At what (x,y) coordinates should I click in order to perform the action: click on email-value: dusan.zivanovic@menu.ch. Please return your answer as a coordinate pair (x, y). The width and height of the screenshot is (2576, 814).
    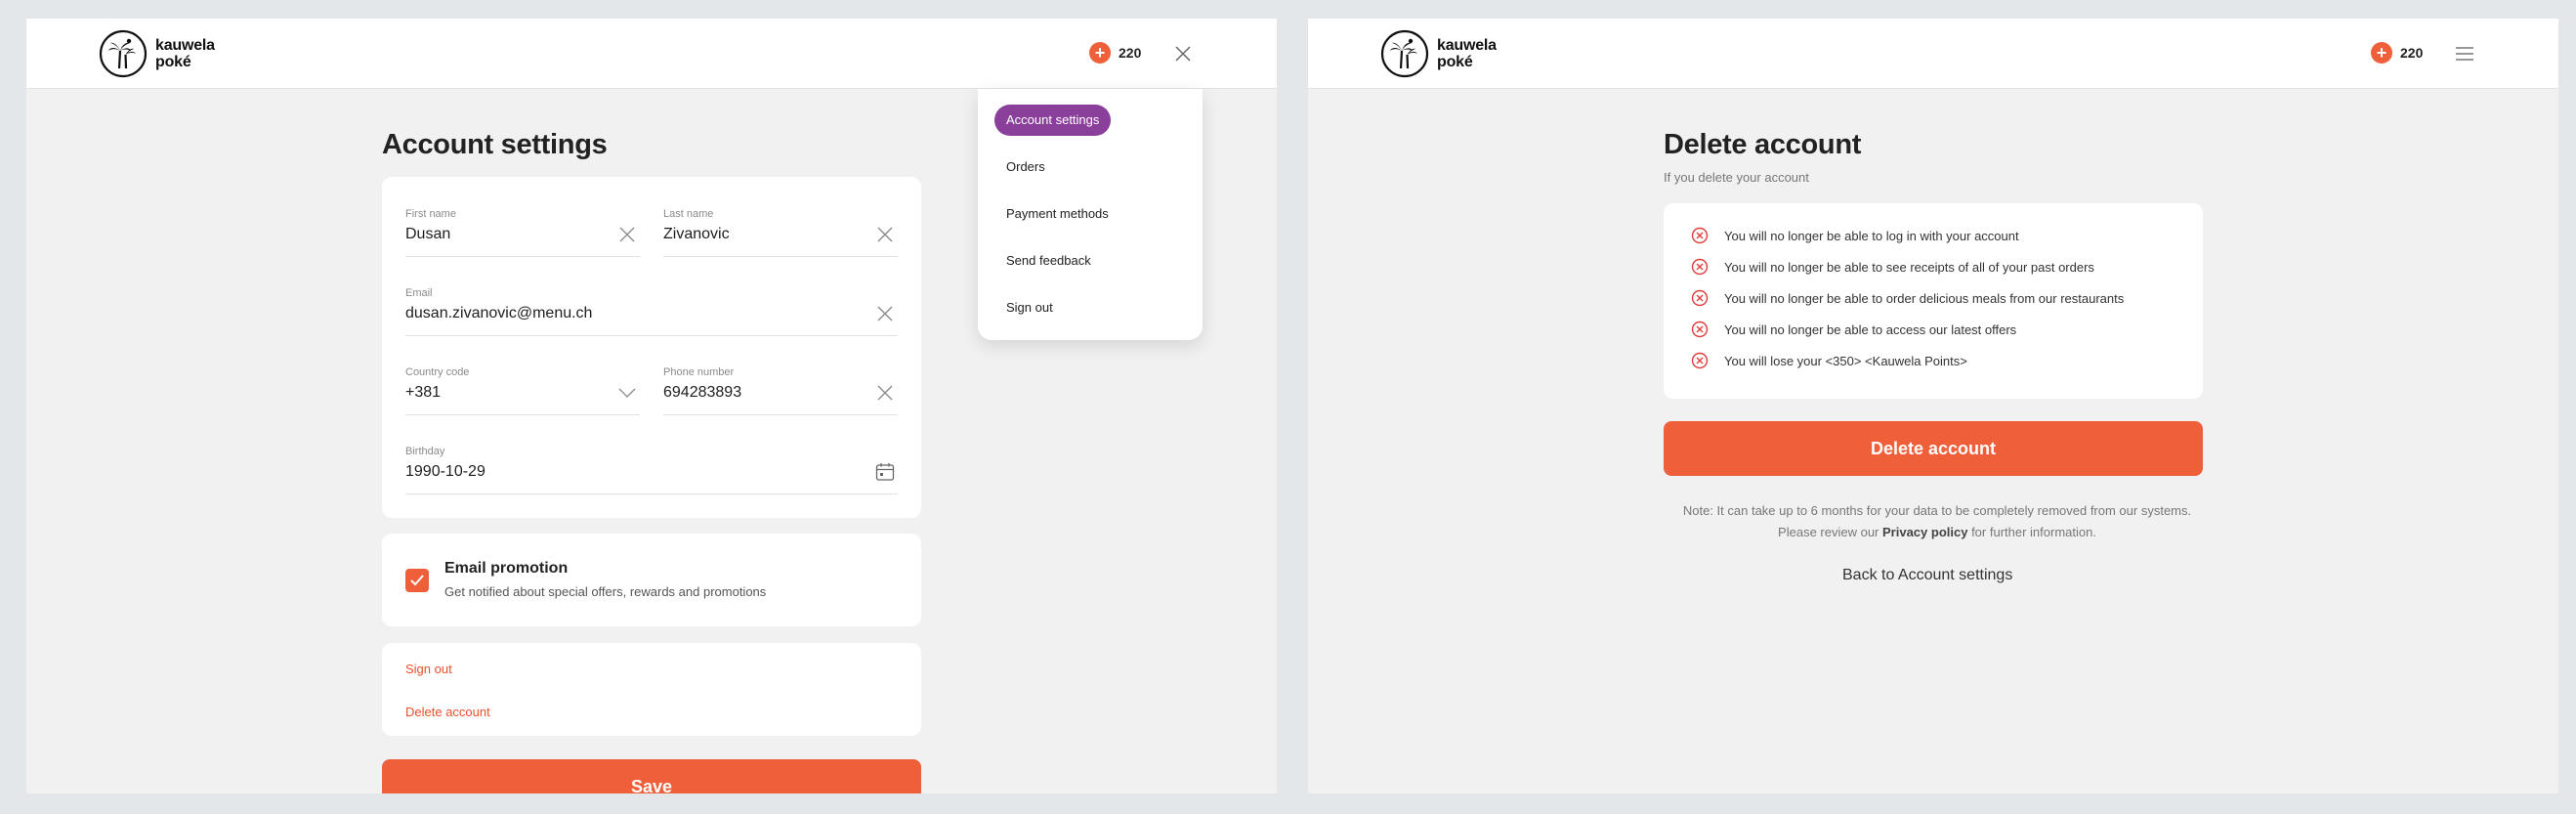
    Looking at the image, I should click on (498, 313).